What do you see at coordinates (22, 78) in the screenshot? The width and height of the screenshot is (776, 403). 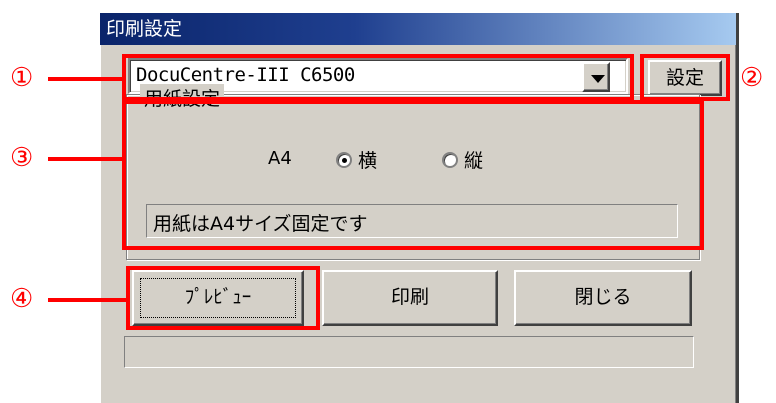 I see `annotation-label-1: ①` at bounding box center [22, 78].